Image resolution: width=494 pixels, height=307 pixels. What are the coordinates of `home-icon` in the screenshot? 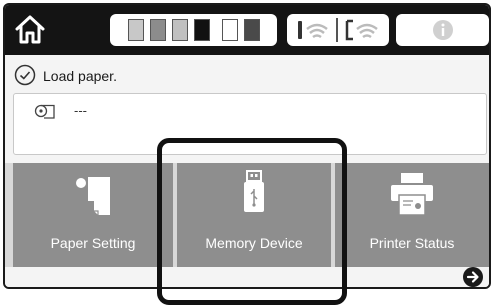 It's located at (30, 29).